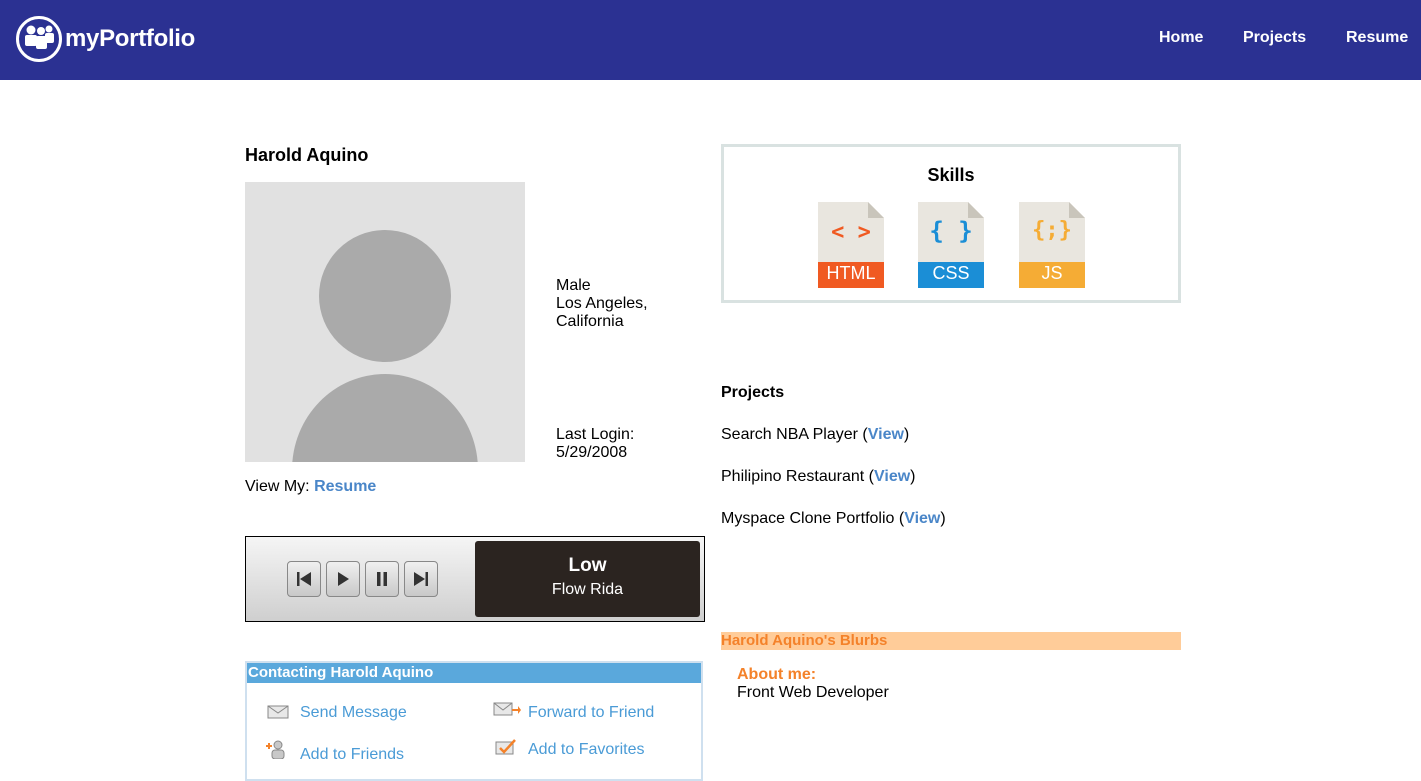  I want to click on music-player: Low Flow Rida, so click(475, 579).